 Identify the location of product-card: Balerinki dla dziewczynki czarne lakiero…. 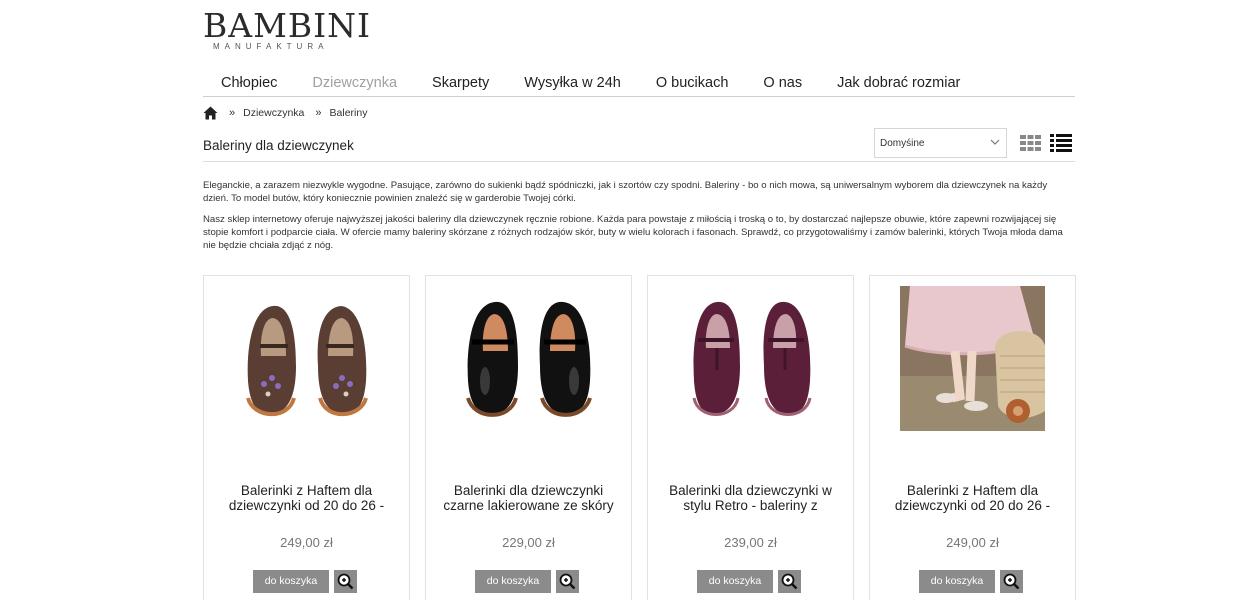
(528, 437).